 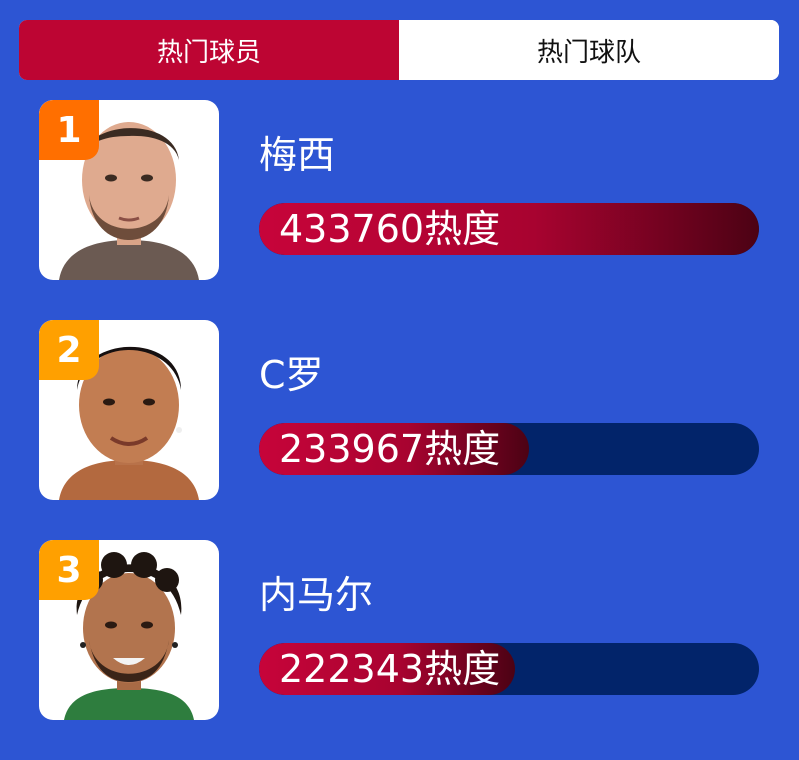 I want to click on player-photo: 2, so click(x=129, y=410).